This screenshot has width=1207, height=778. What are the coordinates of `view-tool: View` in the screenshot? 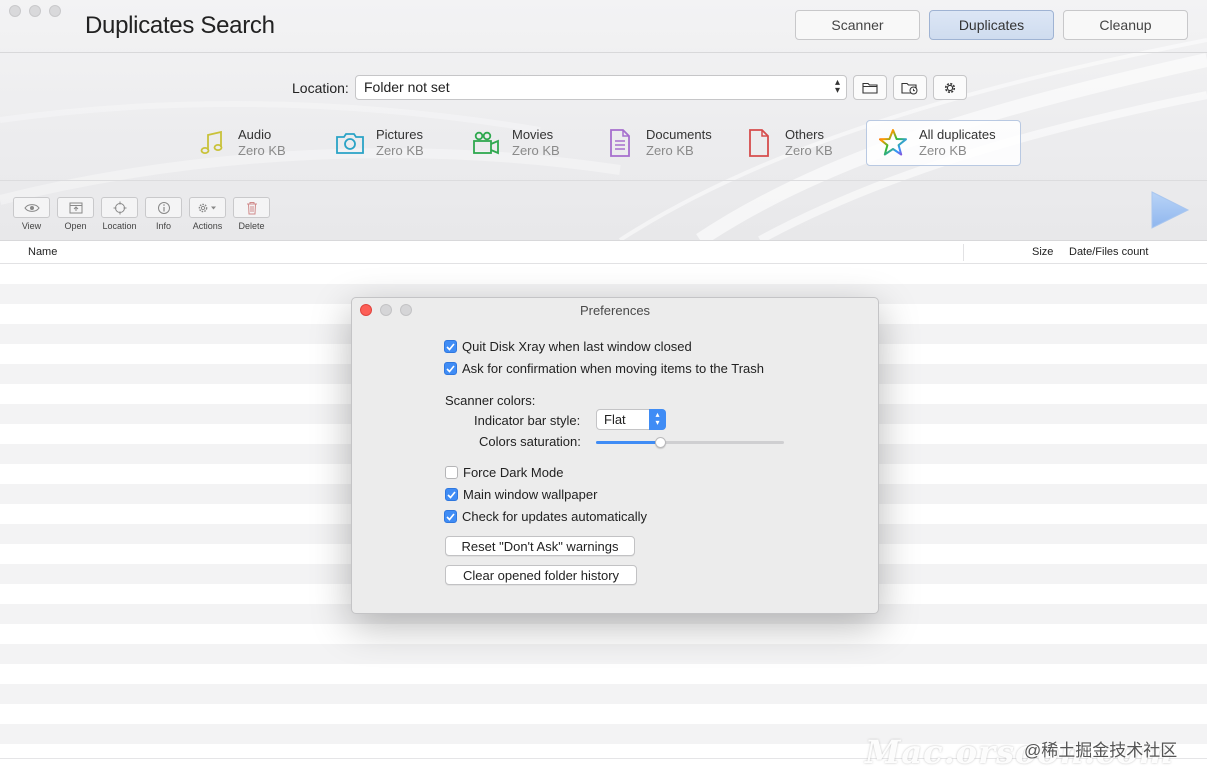 It's located at (31, 214).